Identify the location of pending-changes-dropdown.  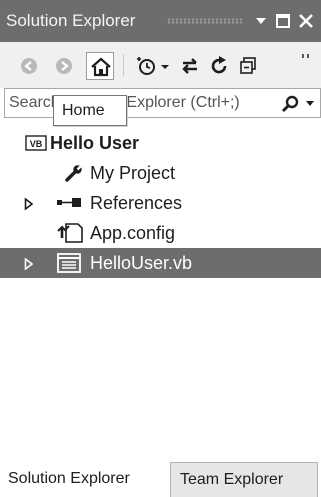
(165, 66).